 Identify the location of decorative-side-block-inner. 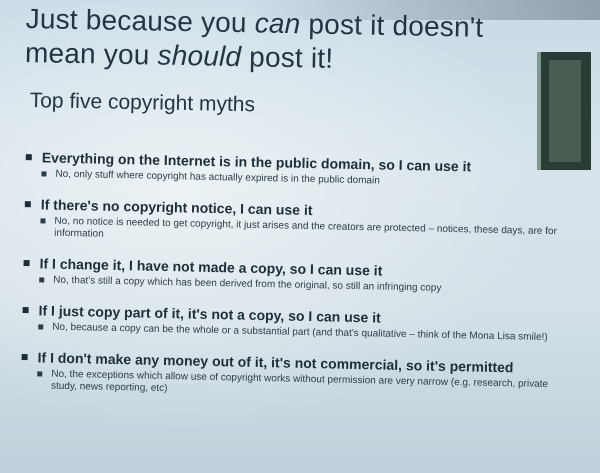
(565, 111).